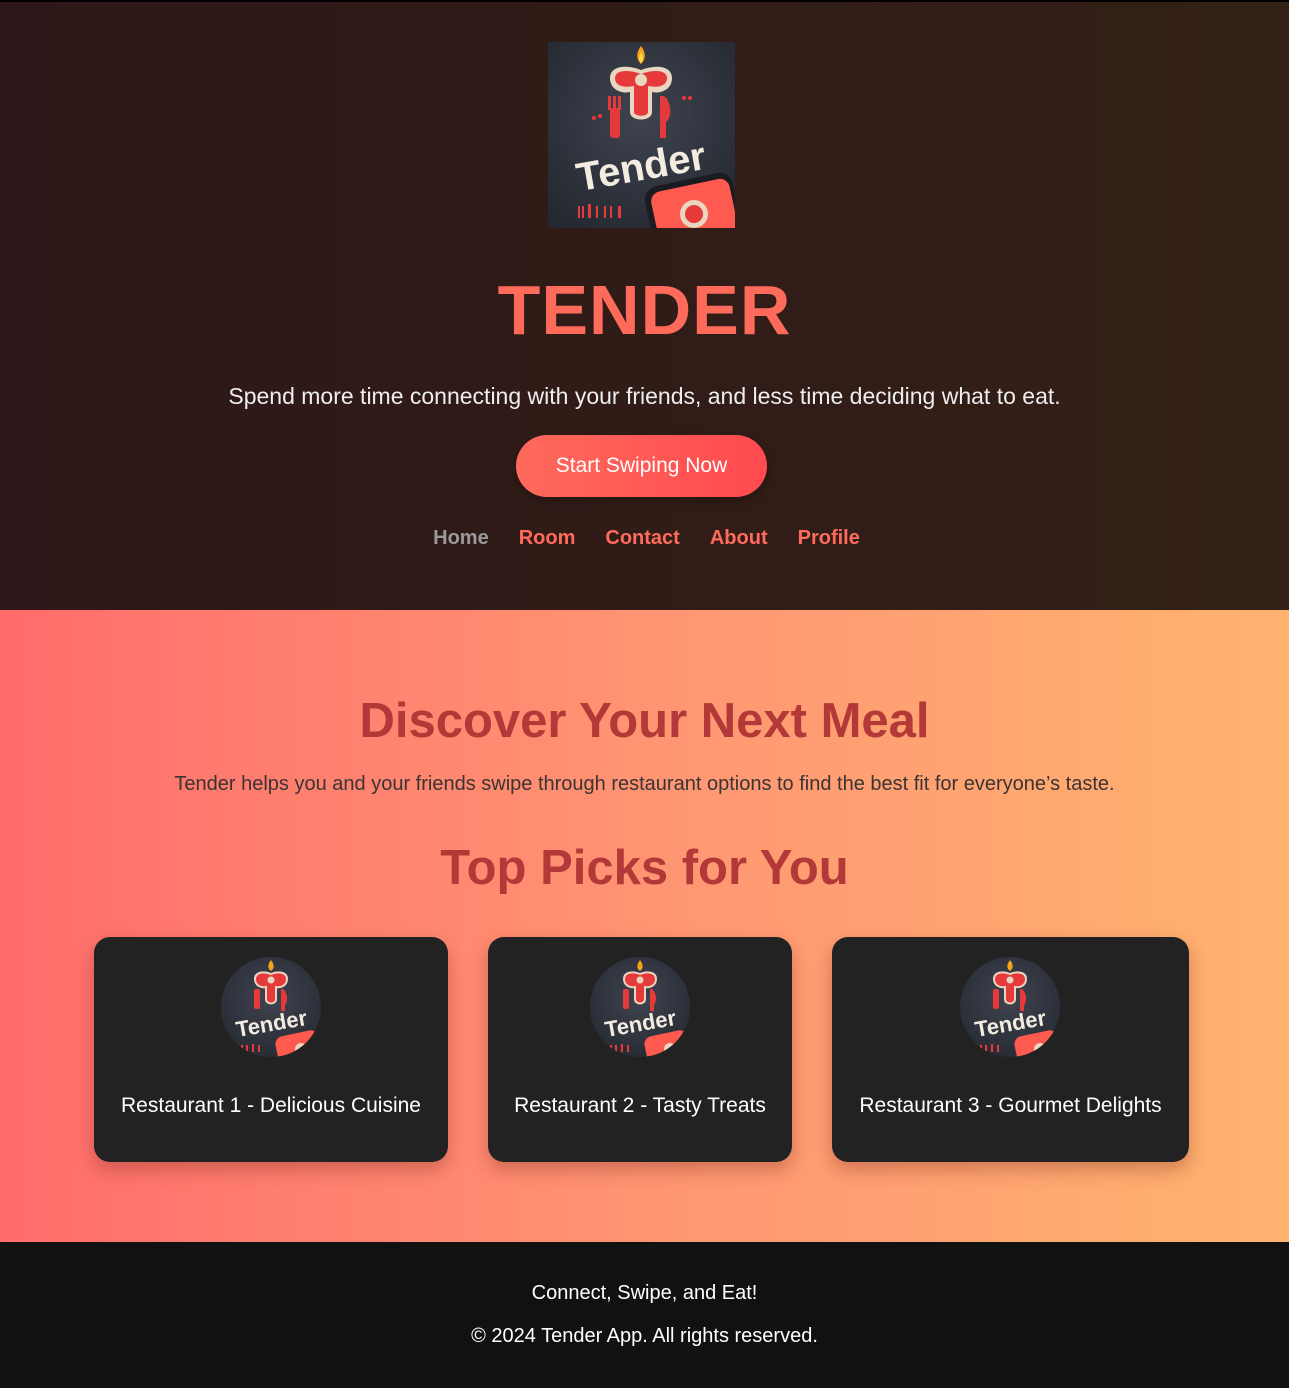  I want to click on tender-logo: Tender, so click(641, 135).